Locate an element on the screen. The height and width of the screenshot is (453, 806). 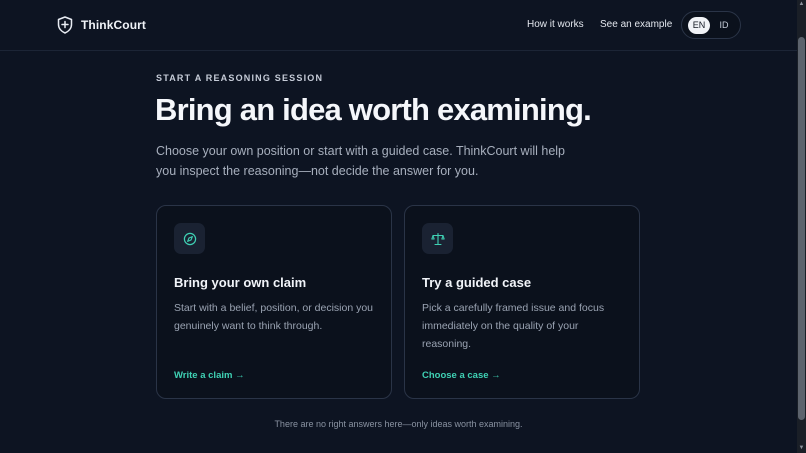
compass-icon is located at coordinates (189, 238).